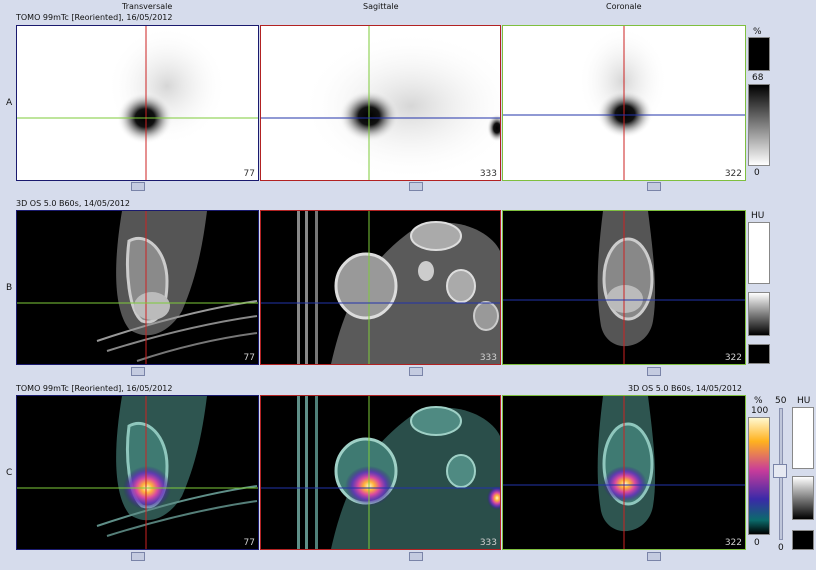 Image resolution: width=816 pixels, height=570 pixels. I want to click on scale-c-ct-colorbar, so click(803, 498).